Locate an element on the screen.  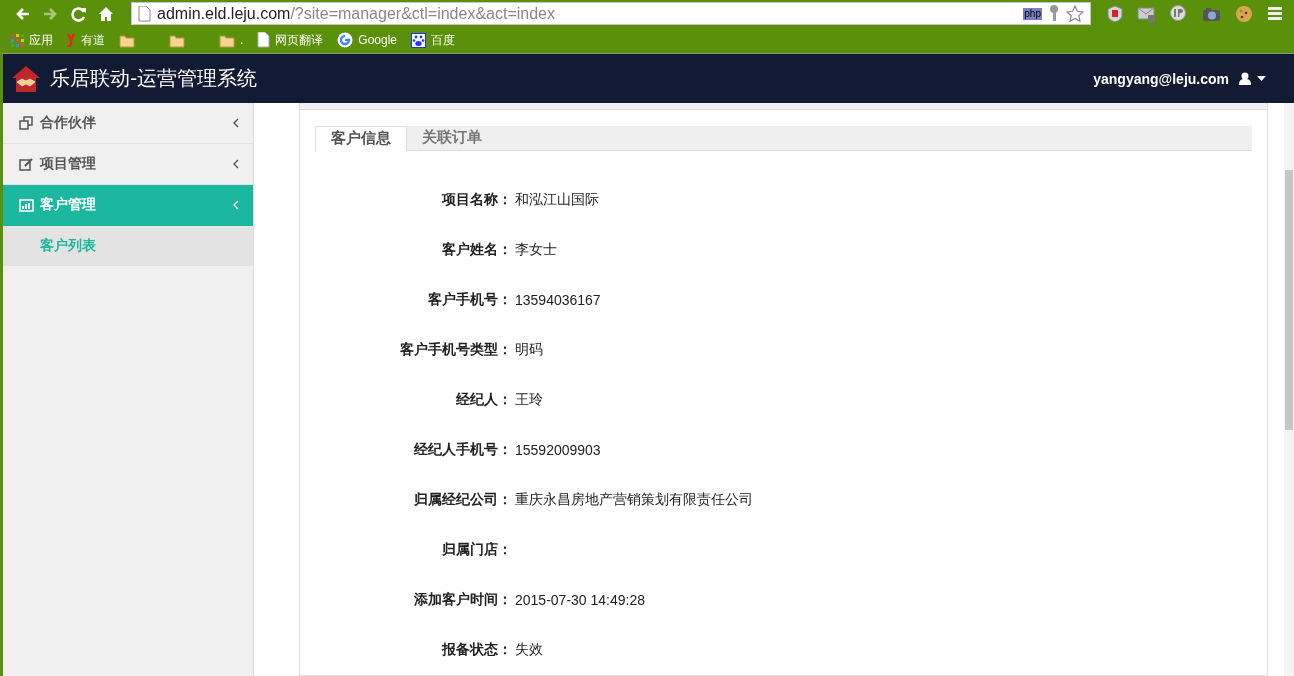
url-text: admin.eld.leju.com/?site=manager&ctl=index&act=index is located at coordinates (356, 13).